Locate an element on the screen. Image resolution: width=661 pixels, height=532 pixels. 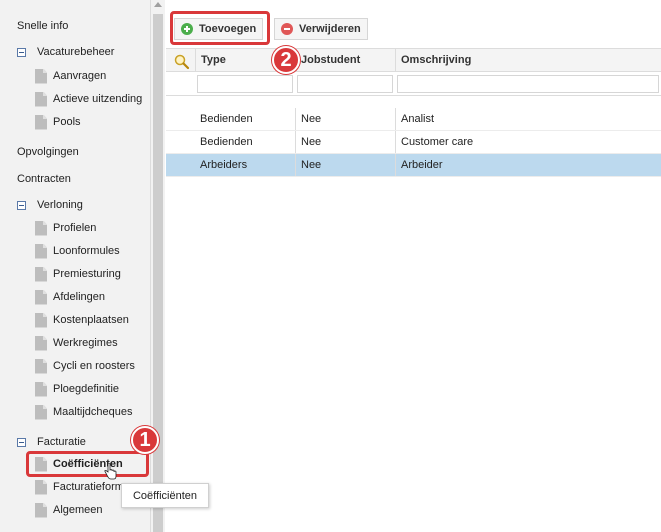
sidebar-item-snelle-info: Snelle info is located at coordinates (42, 26).